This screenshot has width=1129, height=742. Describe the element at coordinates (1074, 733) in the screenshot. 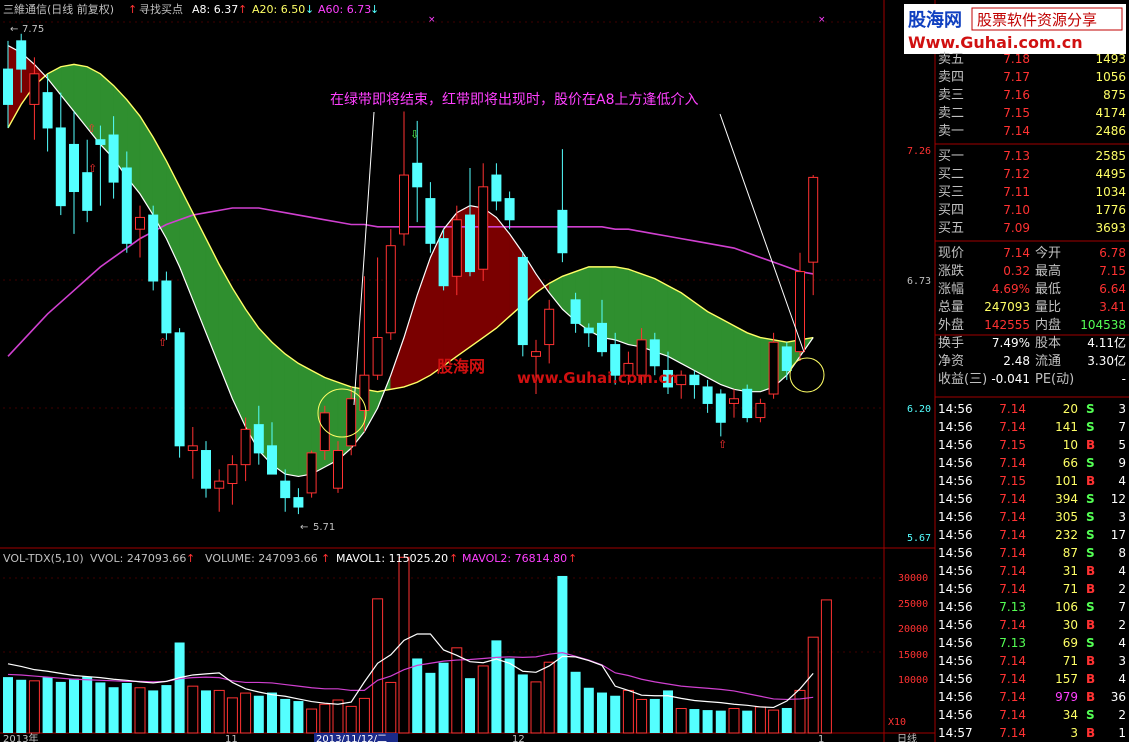

I see `tick-volume: 3` at that location.